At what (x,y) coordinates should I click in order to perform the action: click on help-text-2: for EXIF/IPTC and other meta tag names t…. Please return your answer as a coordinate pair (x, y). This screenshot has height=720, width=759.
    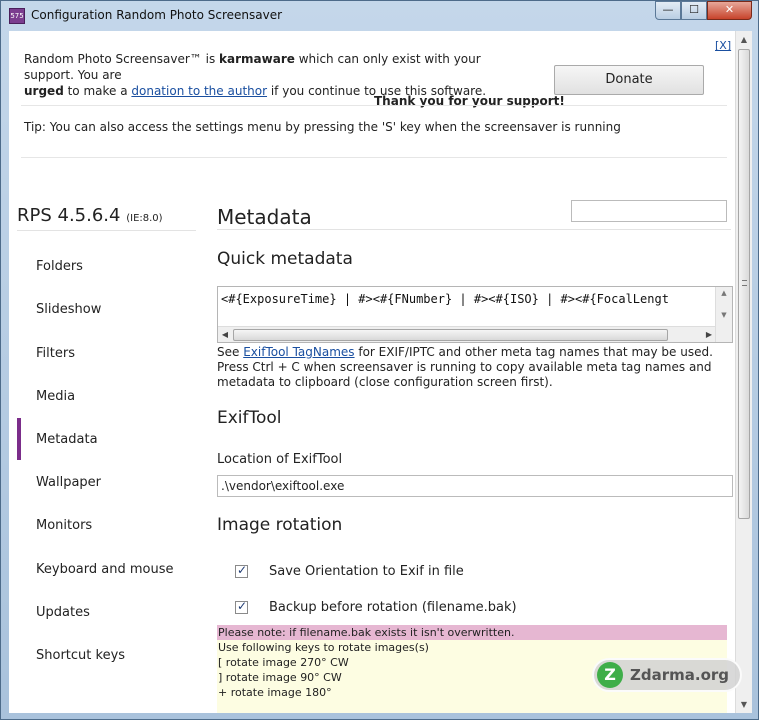
    Looking at the image, I should click on (533, 352).